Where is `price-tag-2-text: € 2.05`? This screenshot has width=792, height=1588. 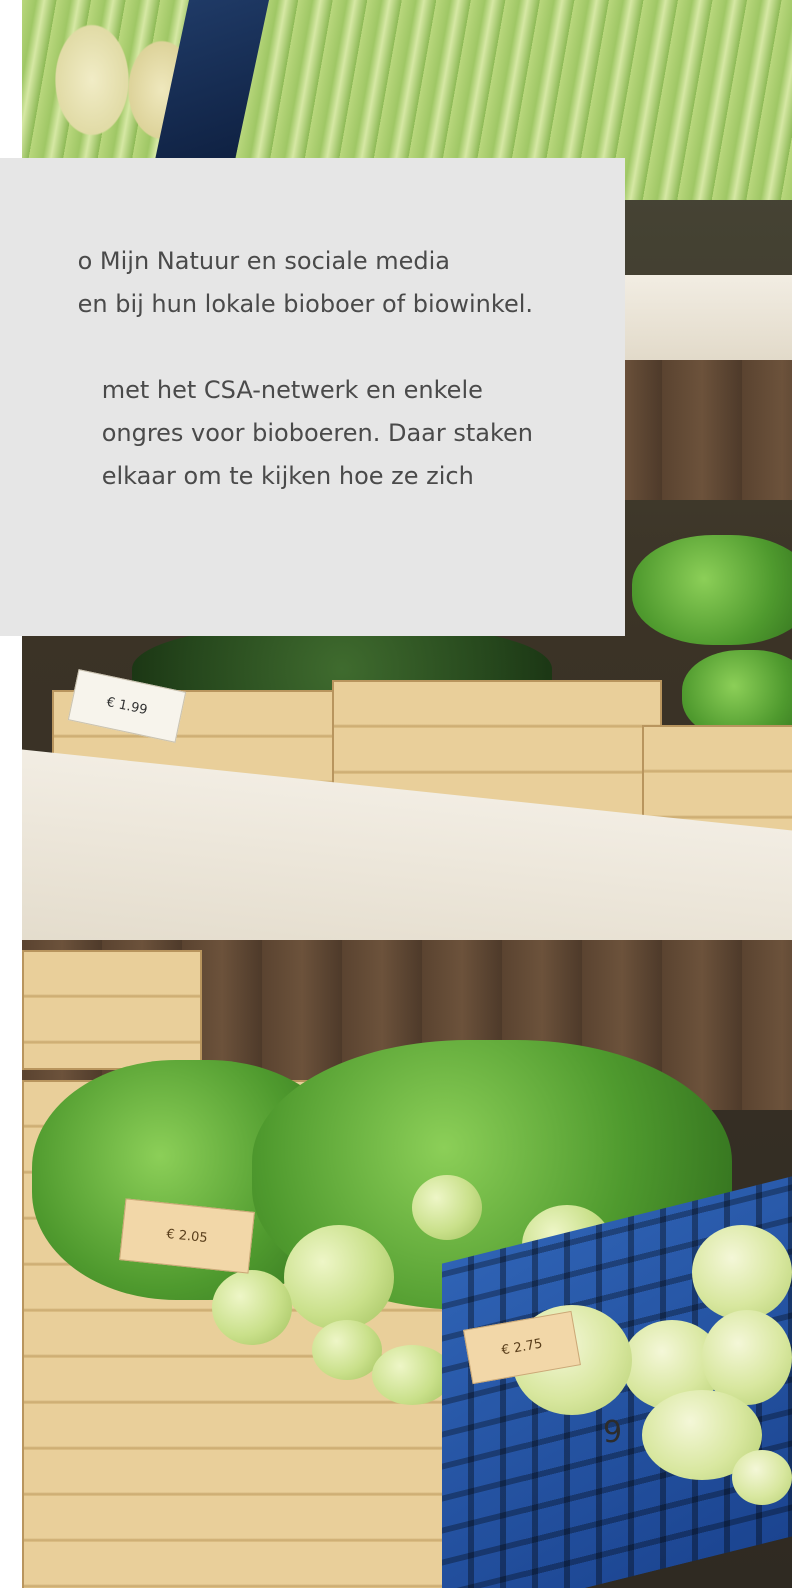
price-tag-2-text: € 2.05 is located at coordinates (187, 1236).